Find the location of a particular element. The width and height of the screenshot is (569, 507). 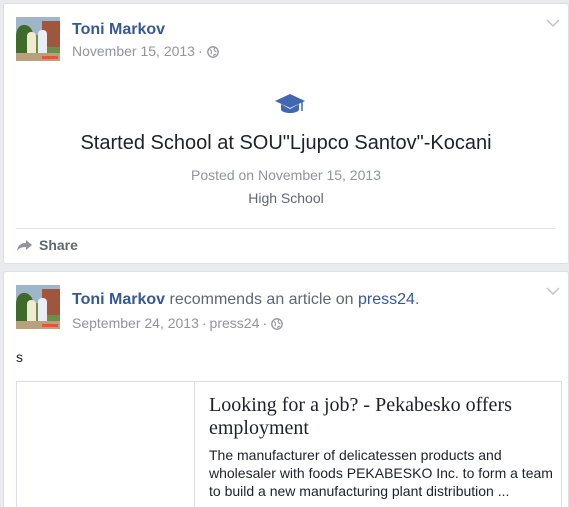

graduation-cap-icon is located at coordinates (290, 103).